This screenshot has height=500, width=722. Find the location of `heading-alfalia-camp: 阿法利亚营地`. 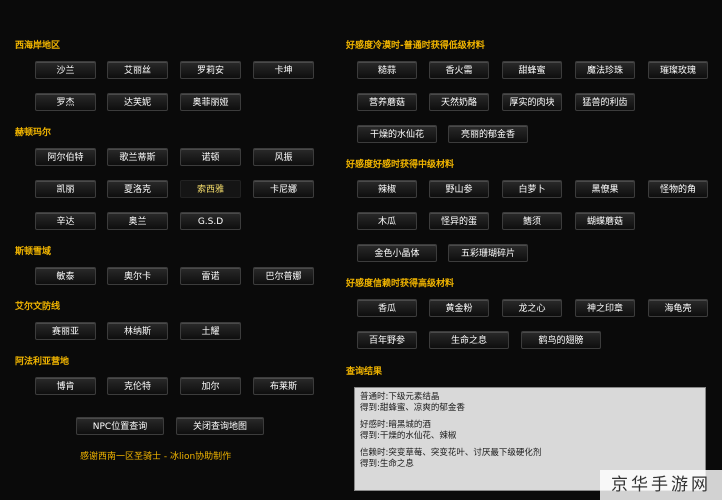

heading-alfalia-camp: 阿法利亚营地 is located at coordinates (42, 362).